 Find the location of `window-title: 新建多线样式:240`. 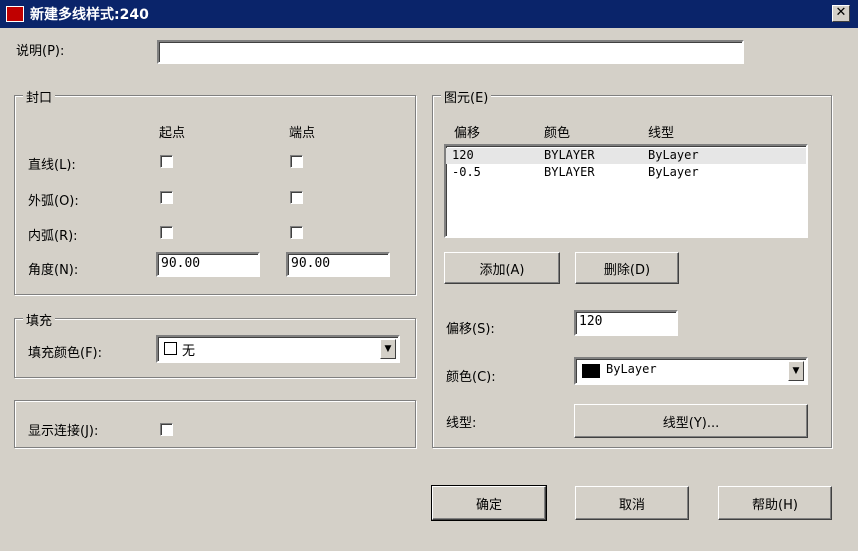

window-title: 新建多线样式:240 is located at coordinates (89, 15).